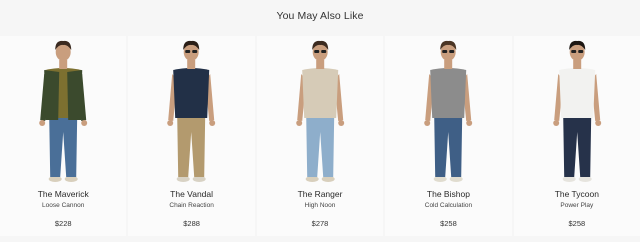 The image size is (640, 242). What do you see at coordinates (52, 95) in the screenshot?
I see `jacket-left` at bounding box center [52, 95].